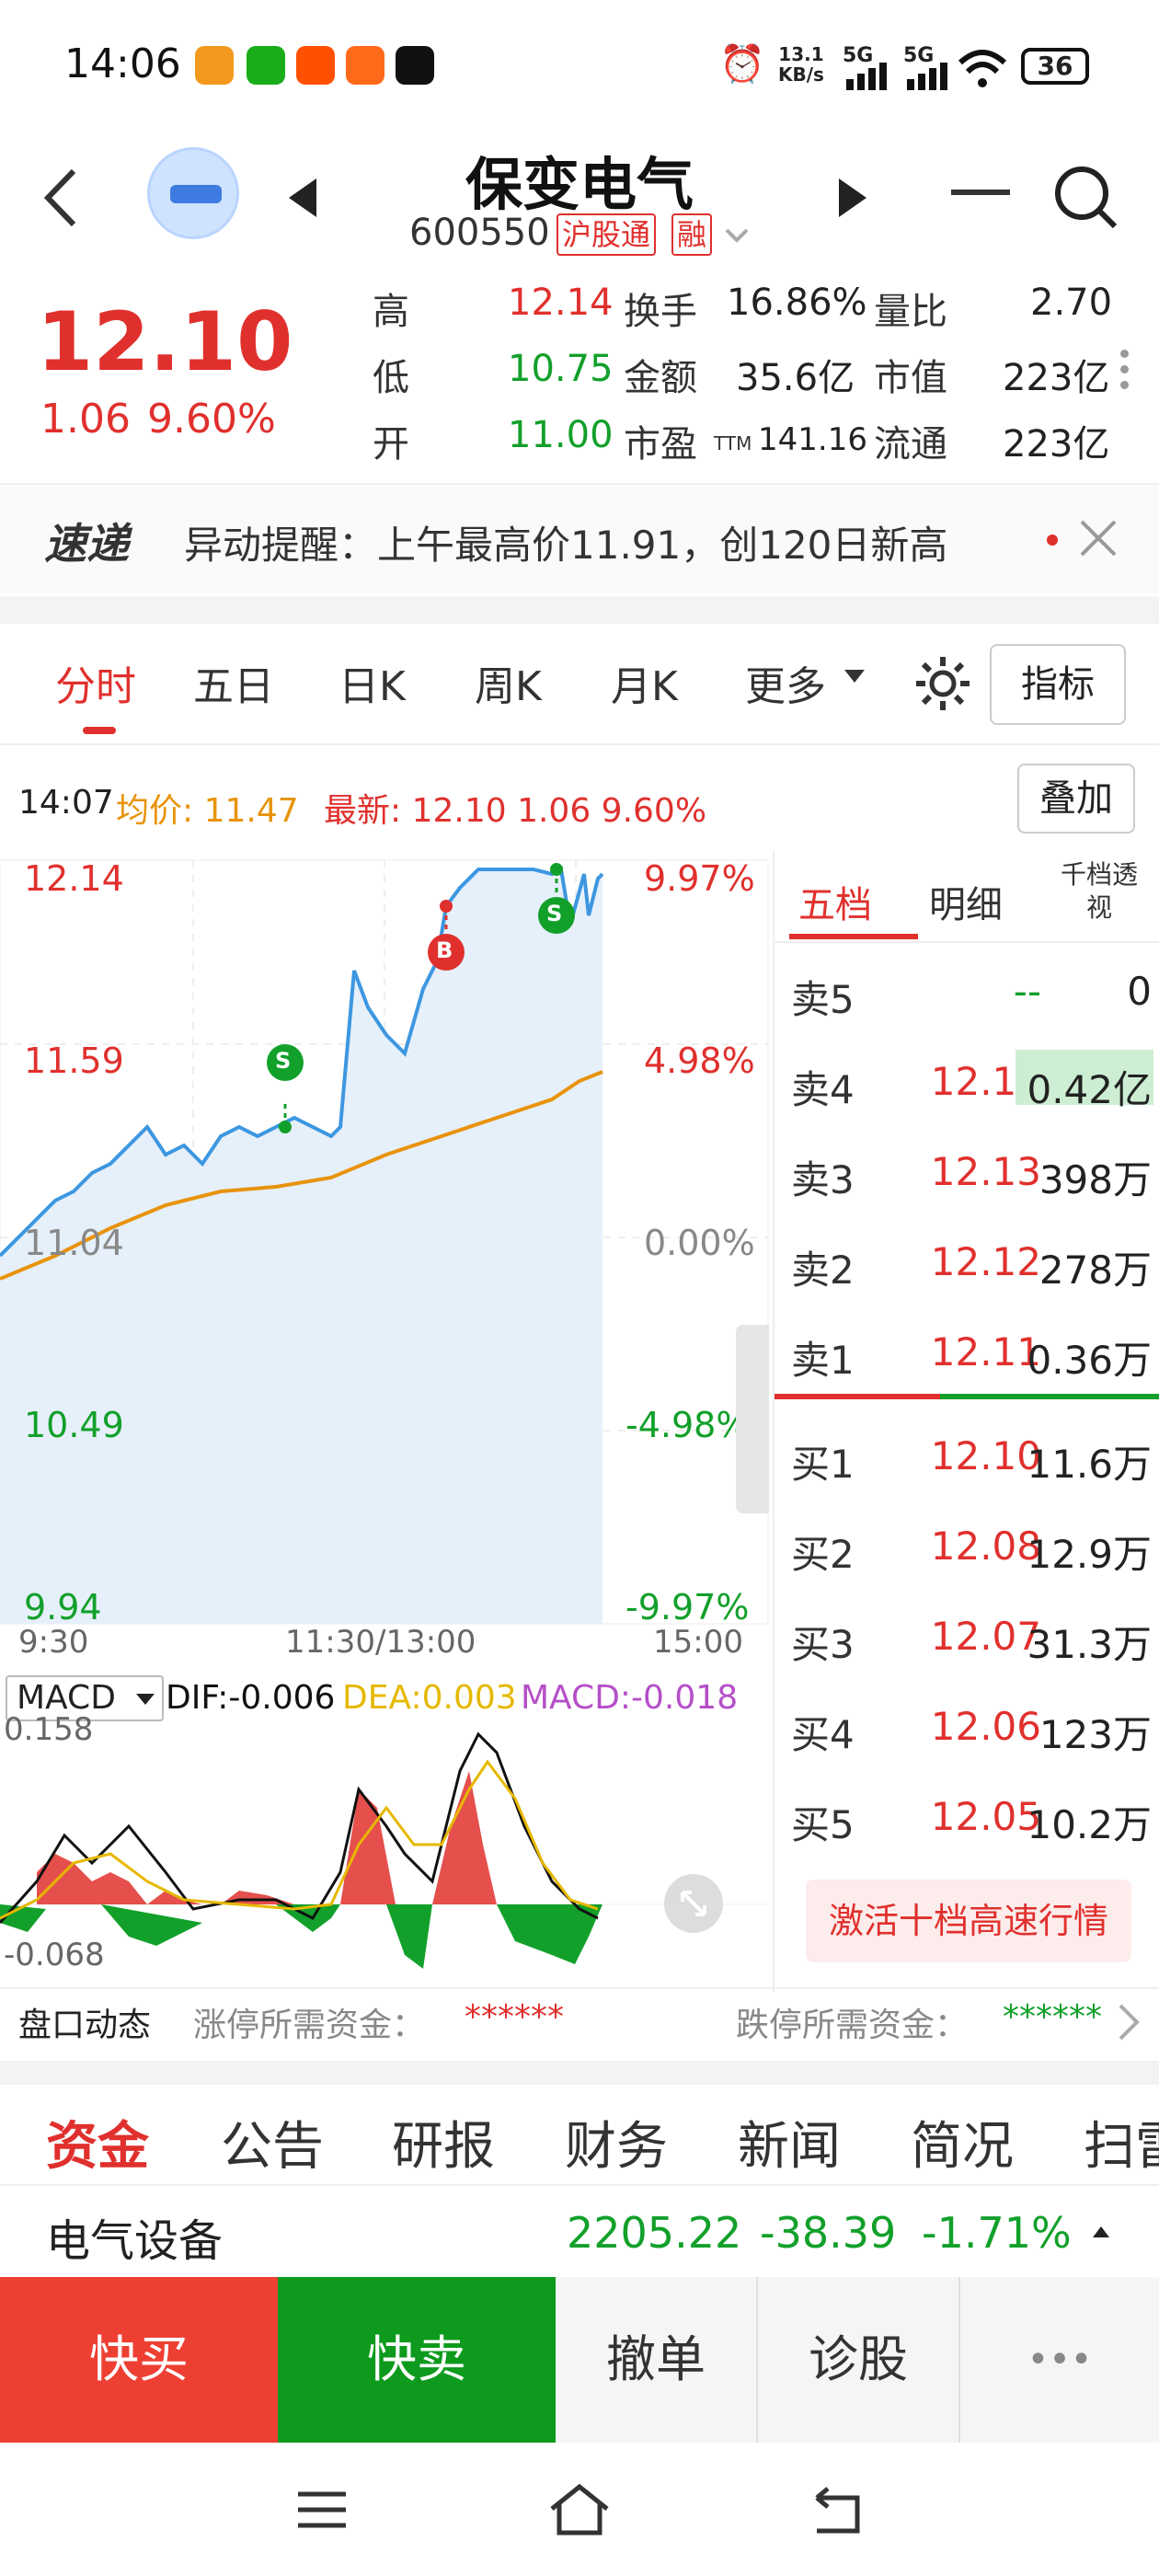  Describe the element at coordinates (968, 1921) in the screenshot. I see `activate-button: 激活十档高速行情` at that location.